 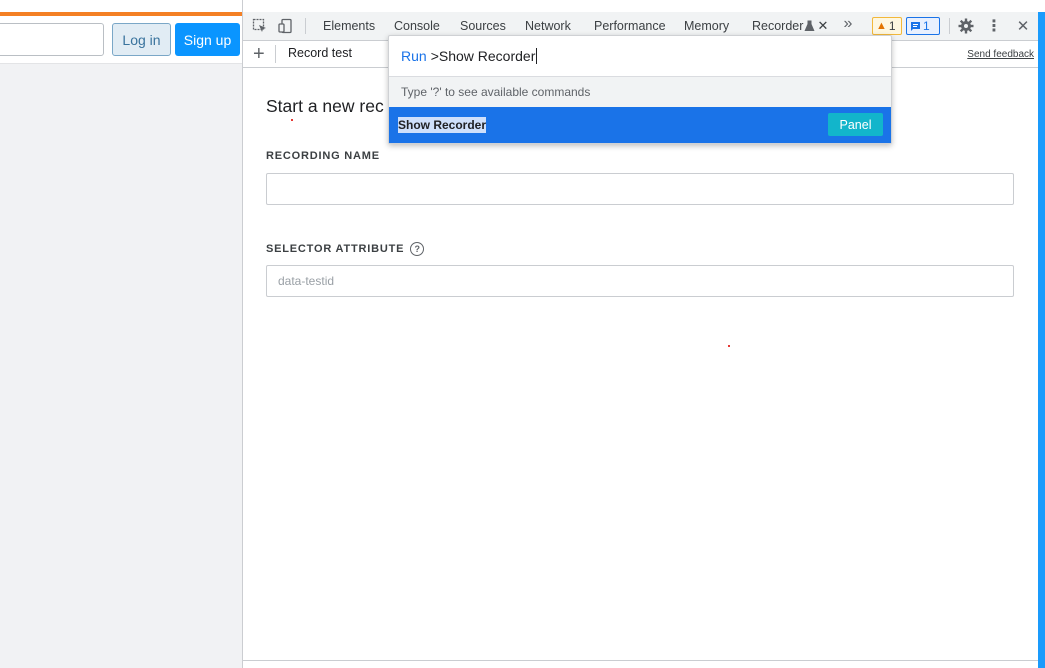 What do you see at coordinates (915, 26) in the screenshot?
I see `message-icon` at bounding box center [915, 26].